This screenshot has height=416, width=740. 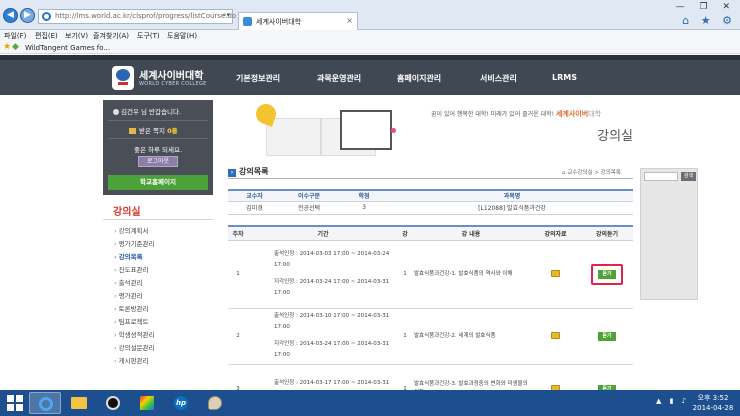 I want to click on menu-tools: 도구(T), so click(x=148, y=36).